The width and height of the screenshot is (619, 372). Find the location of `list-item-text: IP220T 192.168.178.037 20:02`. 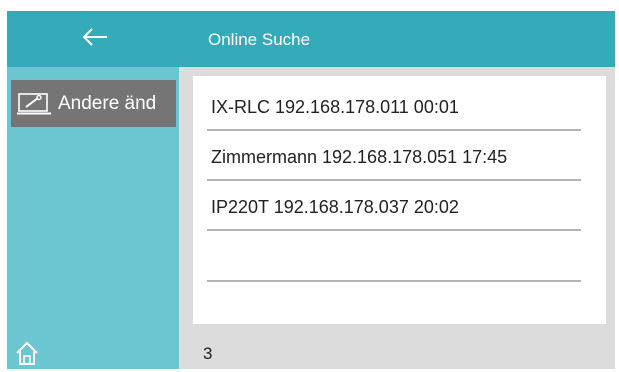

list-item-text: IP220T 192.168.178.037 20:02 is located at coordinates (335, 207).